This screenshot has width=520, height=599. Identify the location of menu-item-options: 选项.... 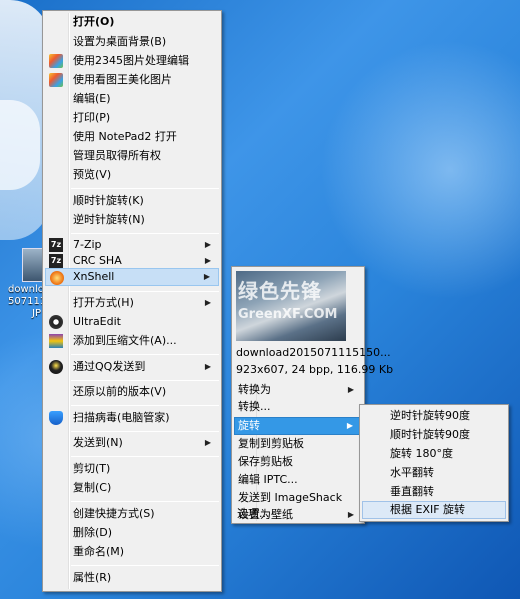
(293, 514).